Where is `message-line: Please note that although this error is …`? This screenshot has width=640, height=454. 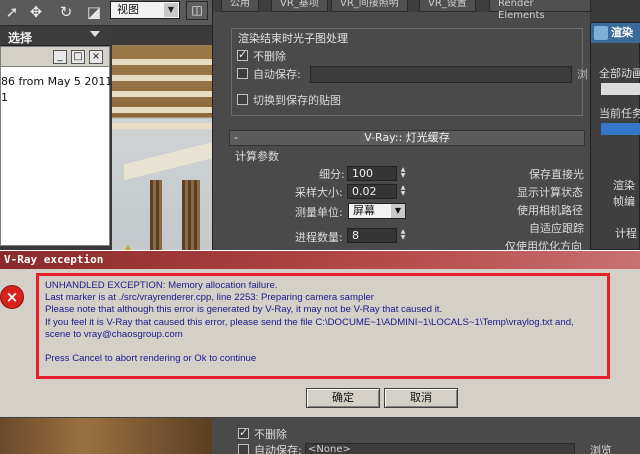
message-line: Please note that although this error is … is located at coordinates (244, 310).